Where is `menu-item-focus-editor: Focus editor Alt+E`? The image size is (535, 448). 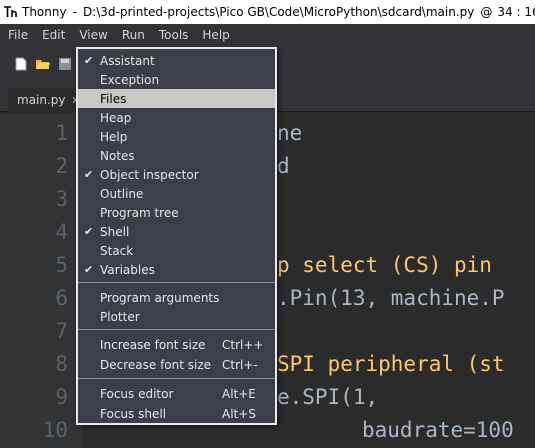
menu-item-focus-editor: Focus editor Alt+E is located at coordinates (176, 393).